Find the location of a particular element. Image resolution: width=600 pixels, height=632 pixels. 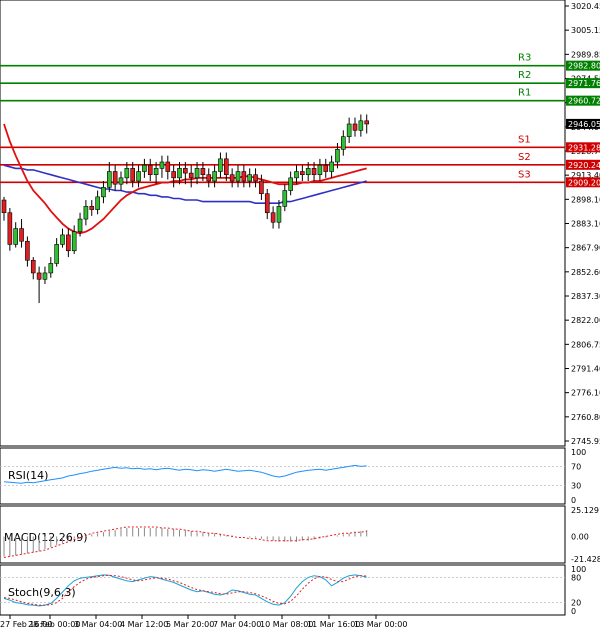

price-tick-label: 2760.80 is located at coordinates (585, 417).